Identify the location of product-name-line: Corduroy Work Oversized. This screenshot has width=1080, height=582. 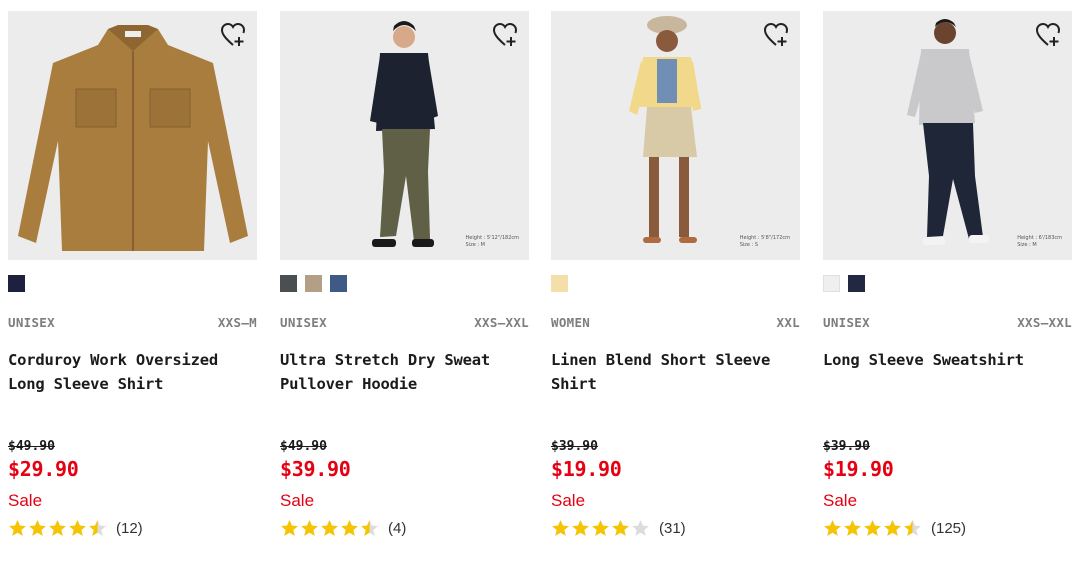
(113, 360).